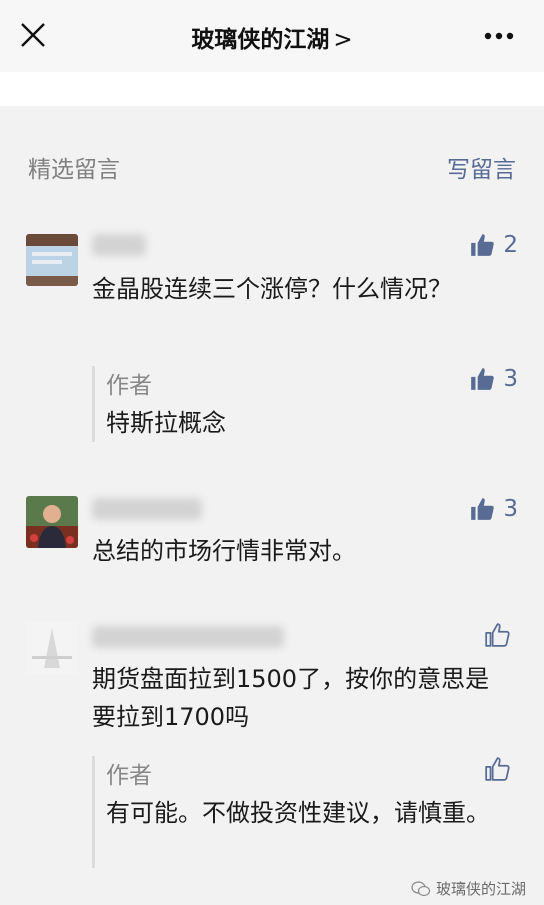 The height and width of the screenshot is (905, 544). What do you see at coordinates (291, 698) in the screenshot?
I see `comment-text: 期货盘面拉到1500了，按你的意思是要拉到1700吗` at bounding box center [291, 698].